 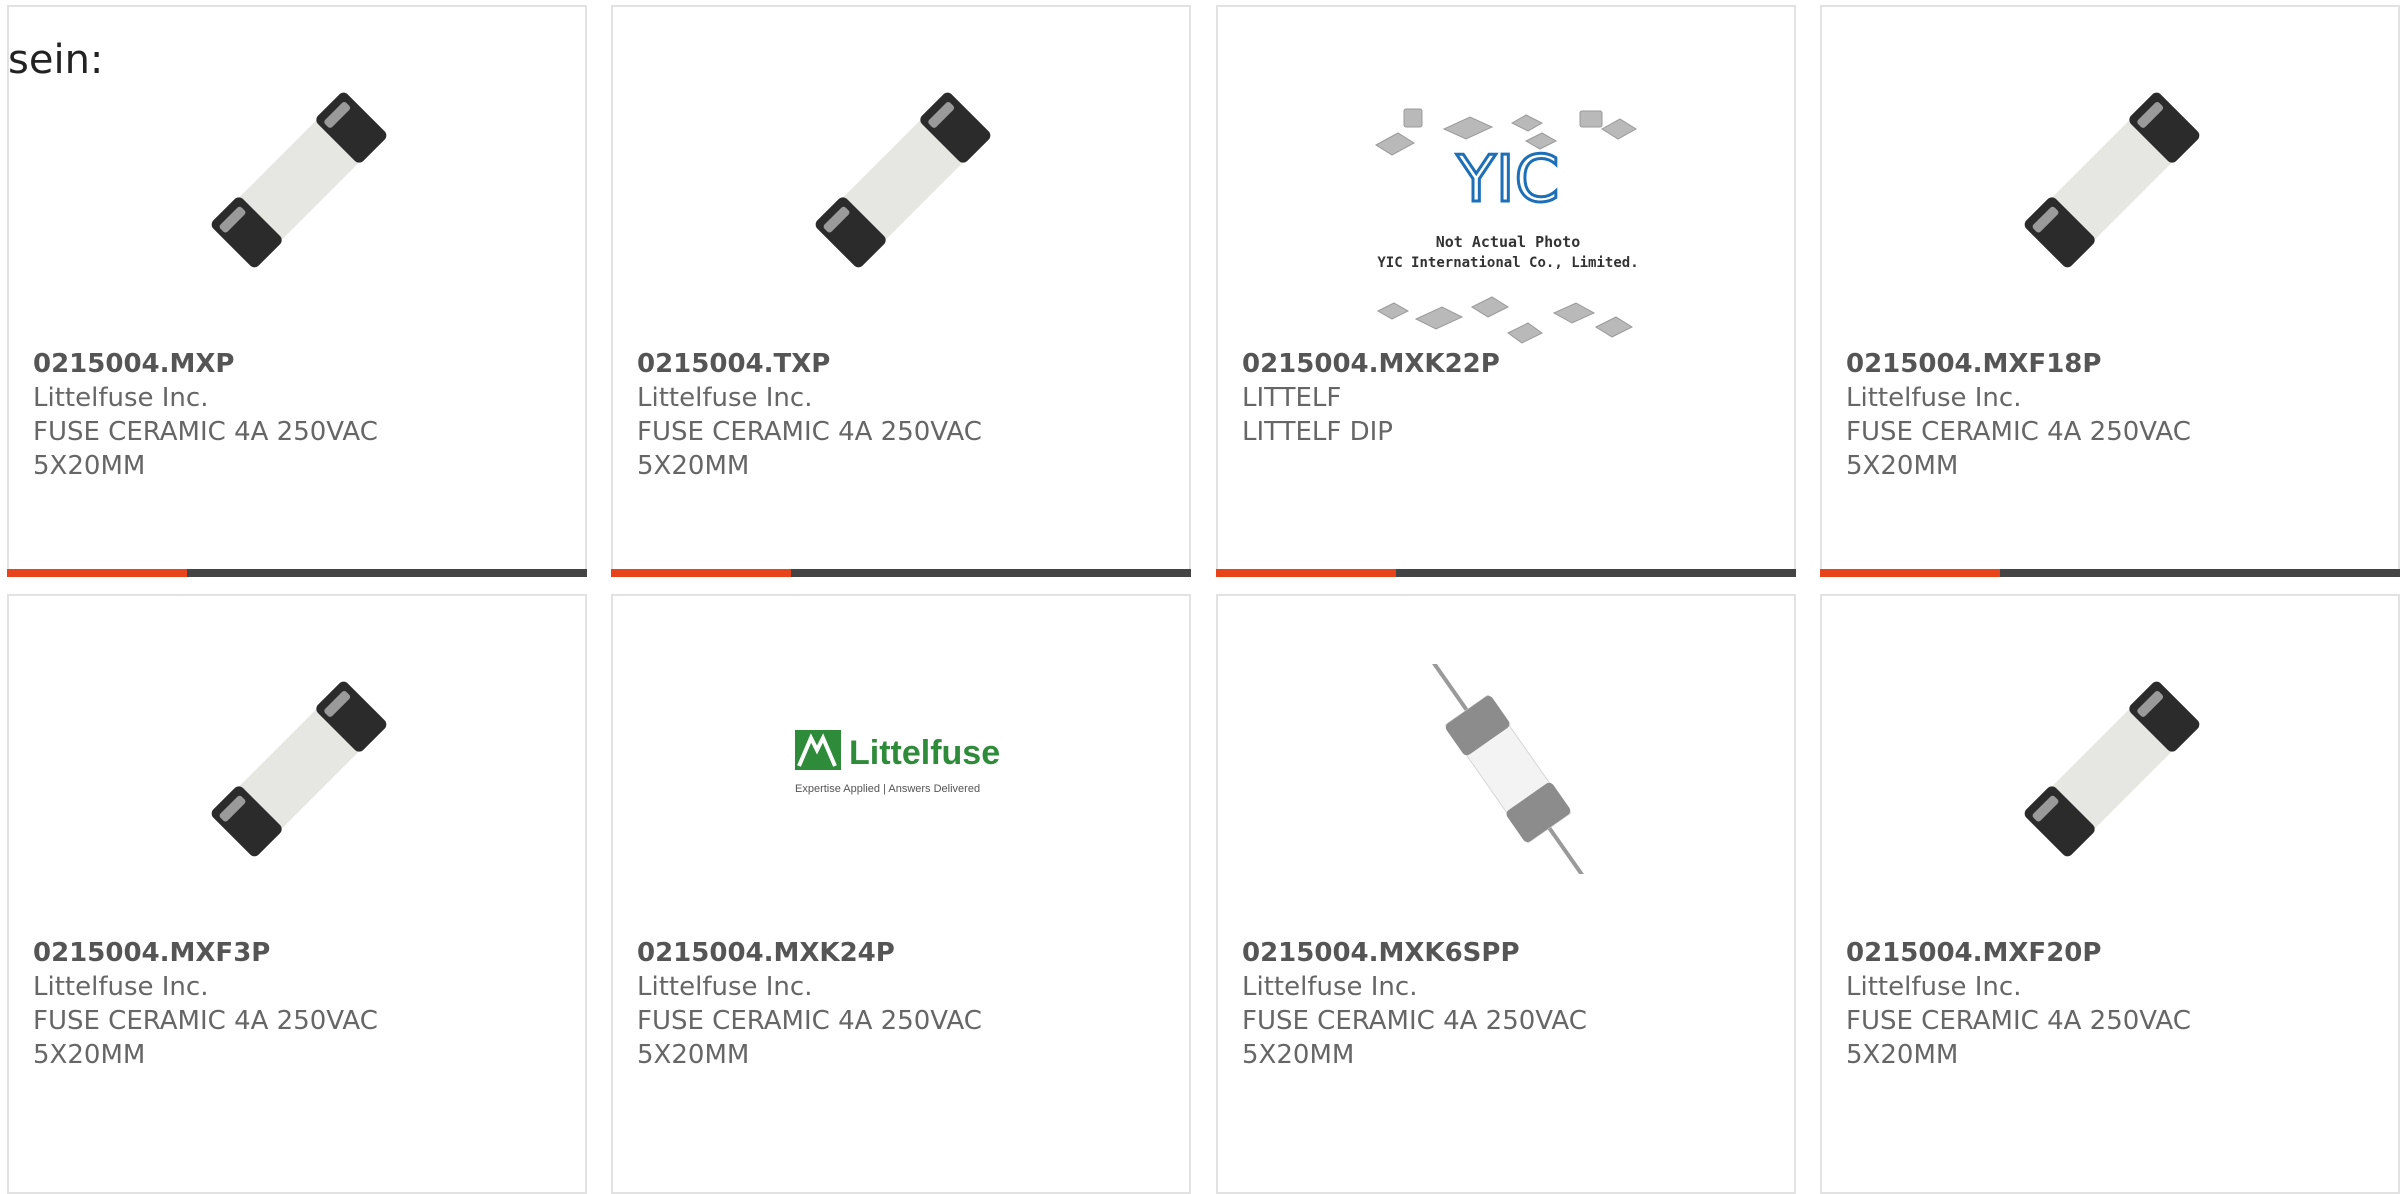 What do you see at coordinates (283, 364) in the screenshot?
I see `part-number-link: 0215004.MXP` at bounding box center [283, 364].